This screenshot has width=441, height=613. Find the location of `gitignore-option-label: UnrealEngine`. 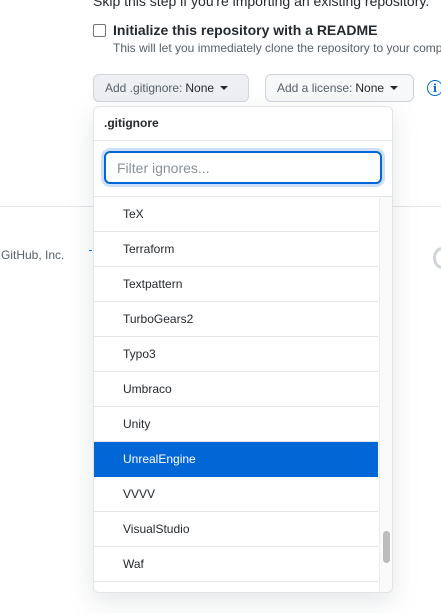

gitignore-option-label: UnrealEngine is located at coordinates (159, 459).